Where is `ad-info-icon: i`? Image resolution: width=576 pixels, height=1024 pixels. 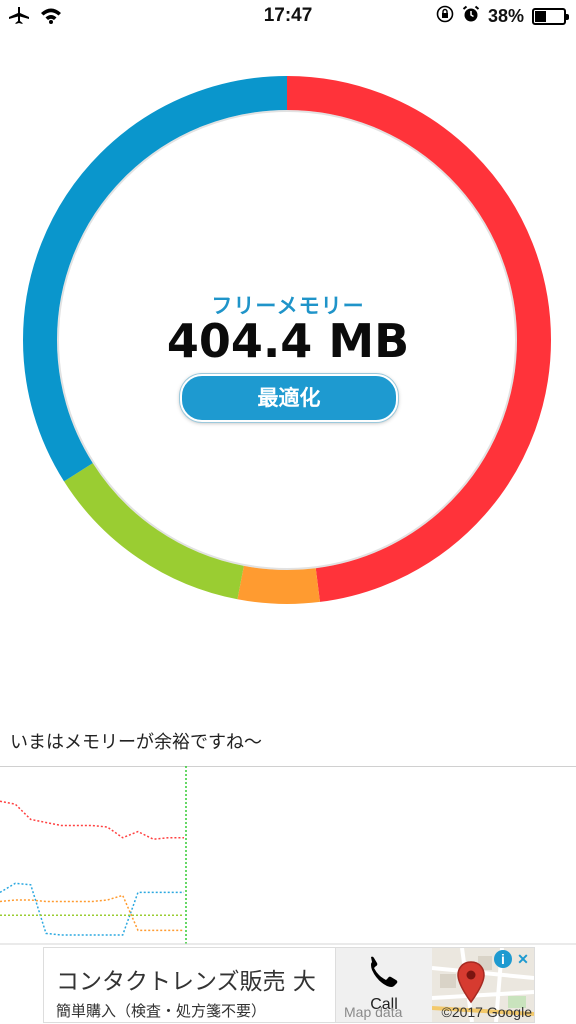
ad-info-icon: i is located at coordinates (503, 959).